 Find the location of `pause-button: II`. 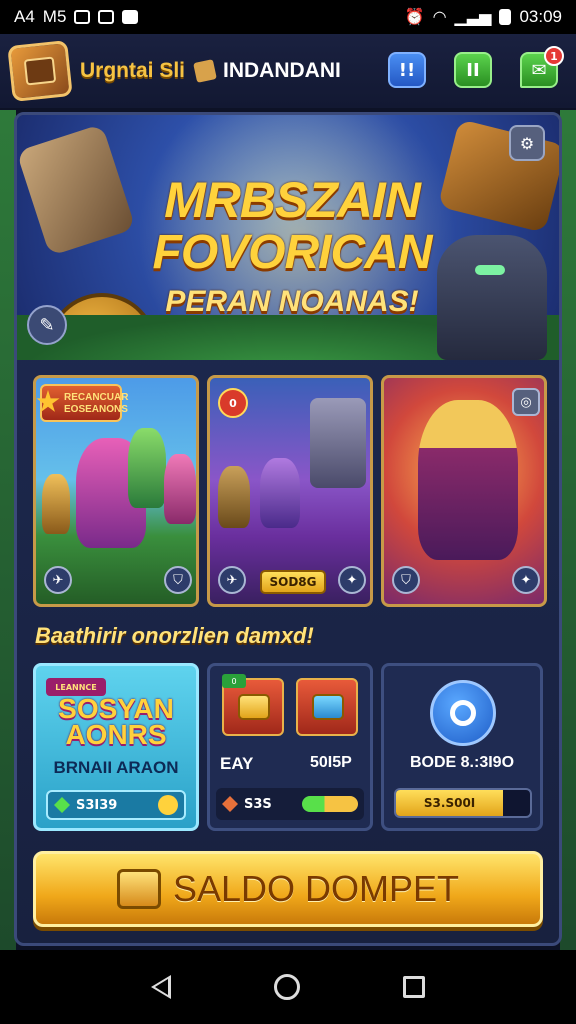

pause-button: II is located at coordinates (473, 70).